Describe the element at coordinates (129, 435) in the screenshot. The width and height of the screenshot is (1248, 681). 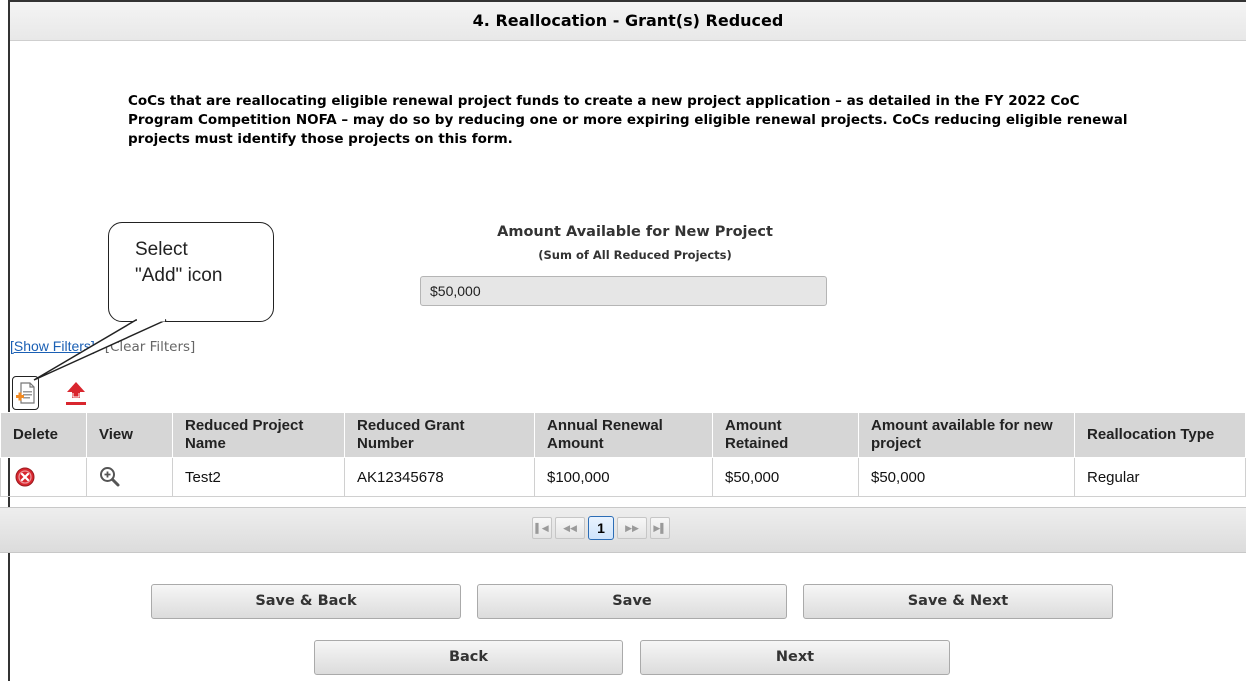
I see `column-header-view: View` at that location.